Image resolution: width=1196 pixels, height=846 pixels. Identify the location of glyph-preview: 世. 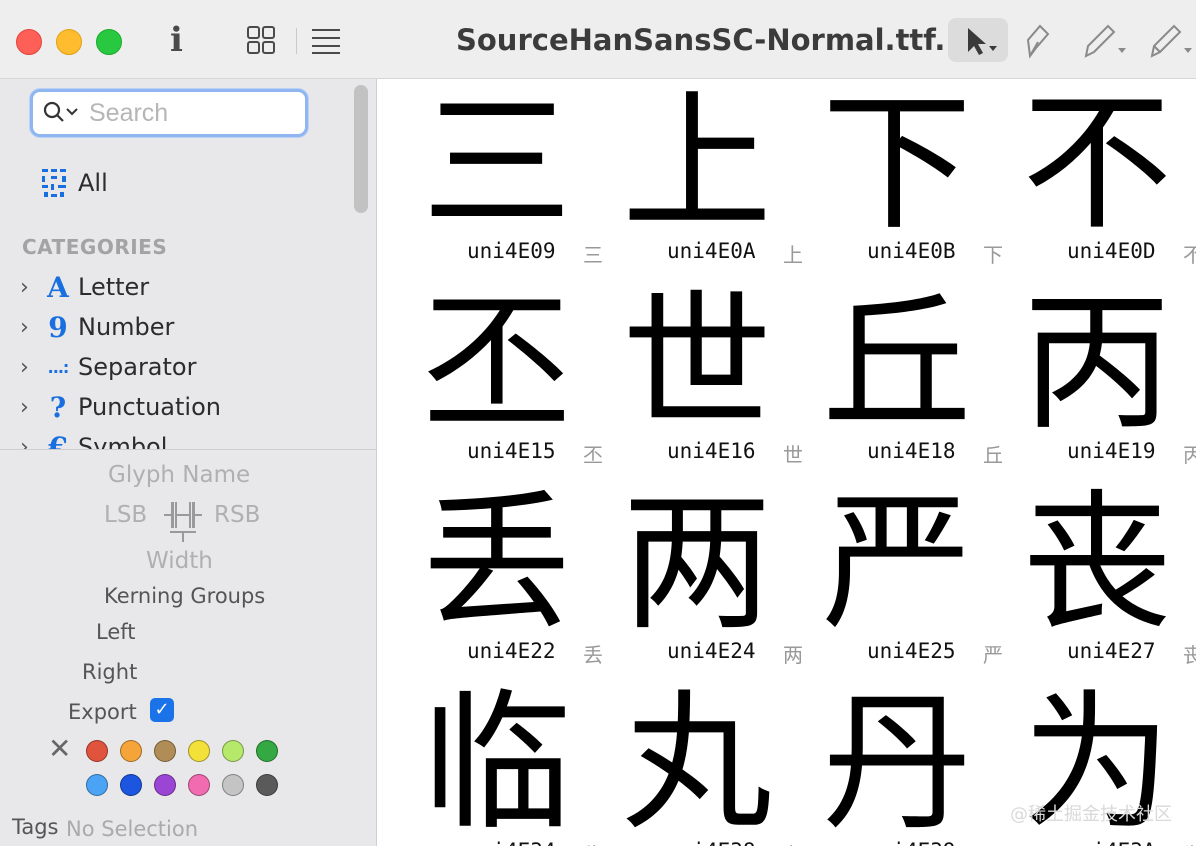
(696, 364).